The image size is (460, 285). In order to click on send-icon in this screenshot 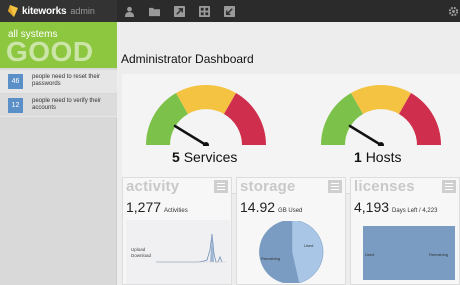, I will do `click(179, 11)`.